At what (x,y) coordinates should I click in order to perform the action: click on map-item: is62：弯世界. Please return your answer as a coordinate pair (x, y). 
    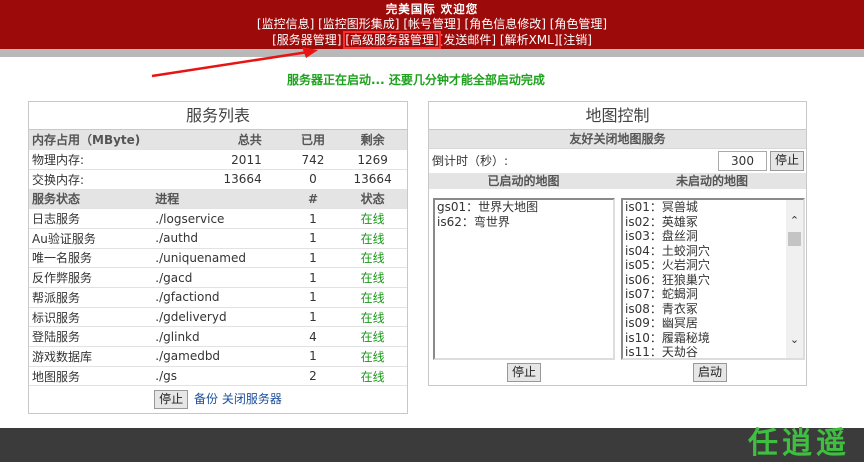
    Looking at the image, I should click on (524, 222).